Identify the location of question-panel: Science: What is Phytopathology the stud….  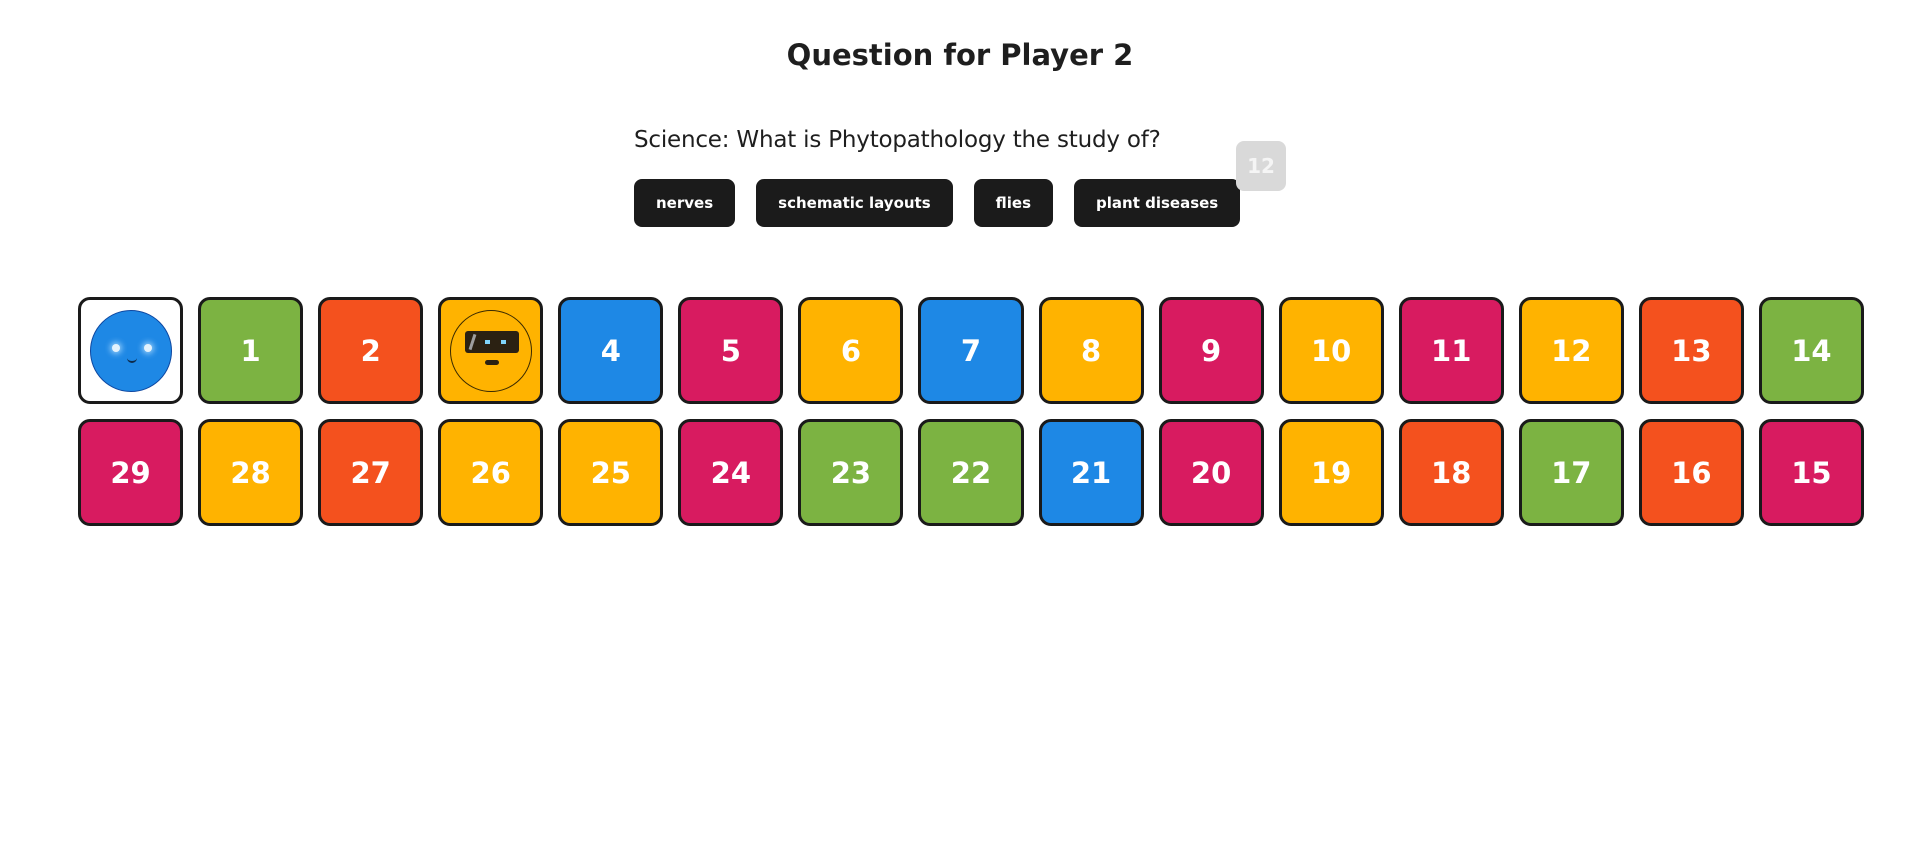
(964, 177).